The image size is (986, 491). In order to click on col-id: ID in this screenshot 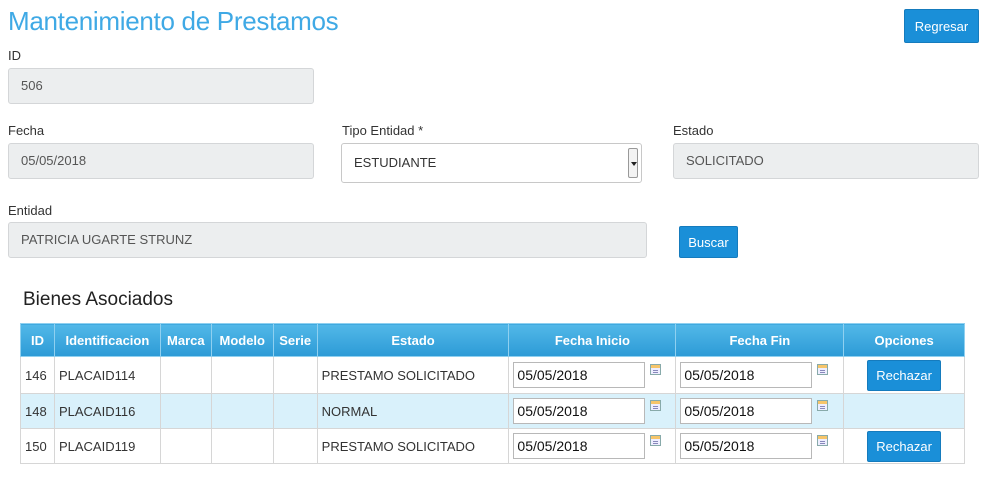, I will do `click(37, 340)`.